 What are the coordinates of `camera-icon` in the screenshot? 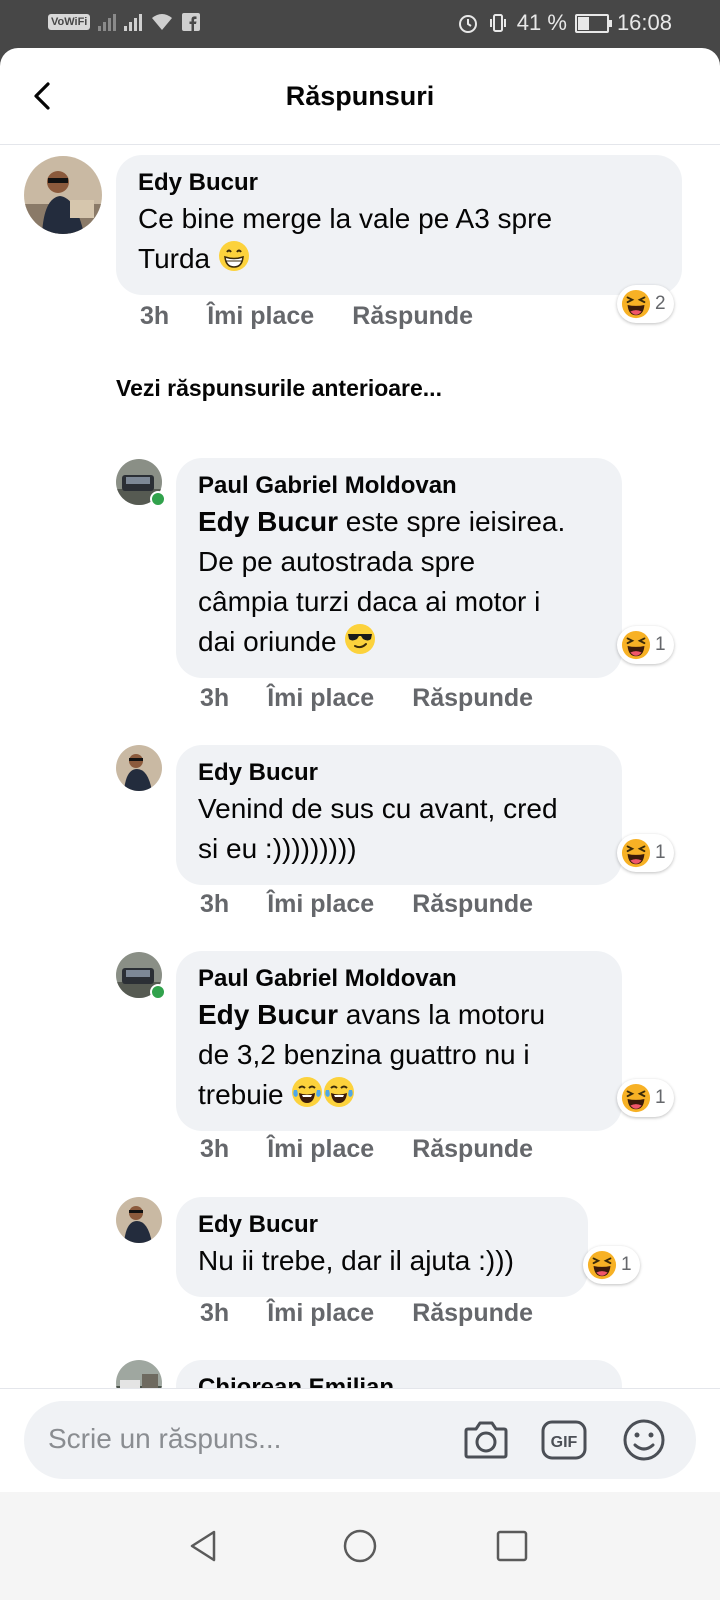 It's located at (486, 1440).